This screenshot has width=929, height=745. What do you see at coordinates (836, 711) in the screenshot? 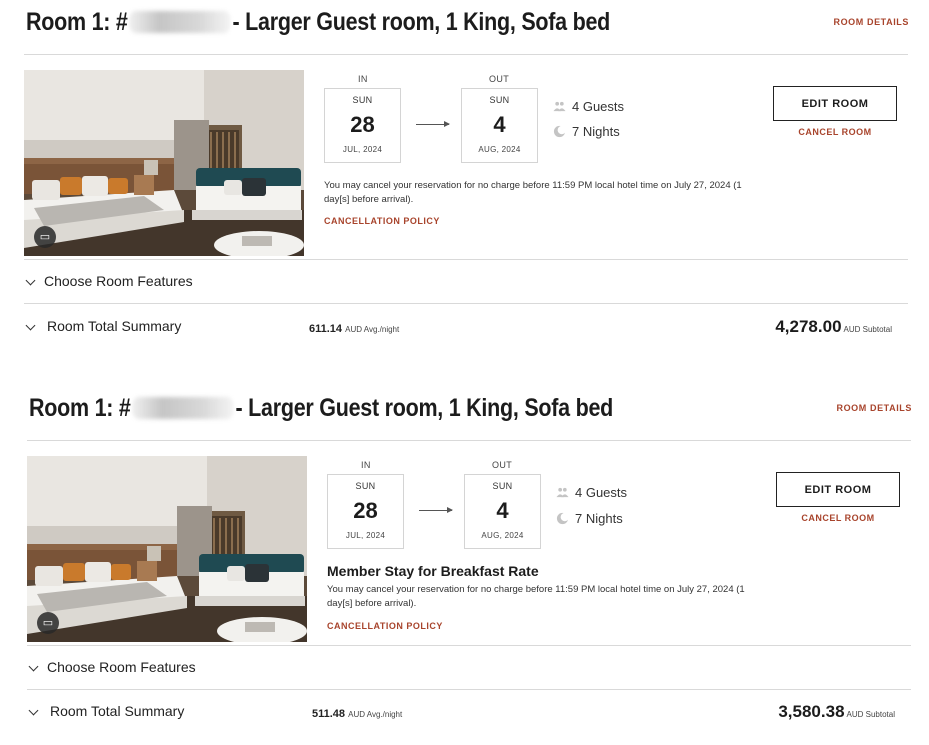
I see `subtotal: 3,580.38 AUD Subtotal` at bounding box center [836, 711].